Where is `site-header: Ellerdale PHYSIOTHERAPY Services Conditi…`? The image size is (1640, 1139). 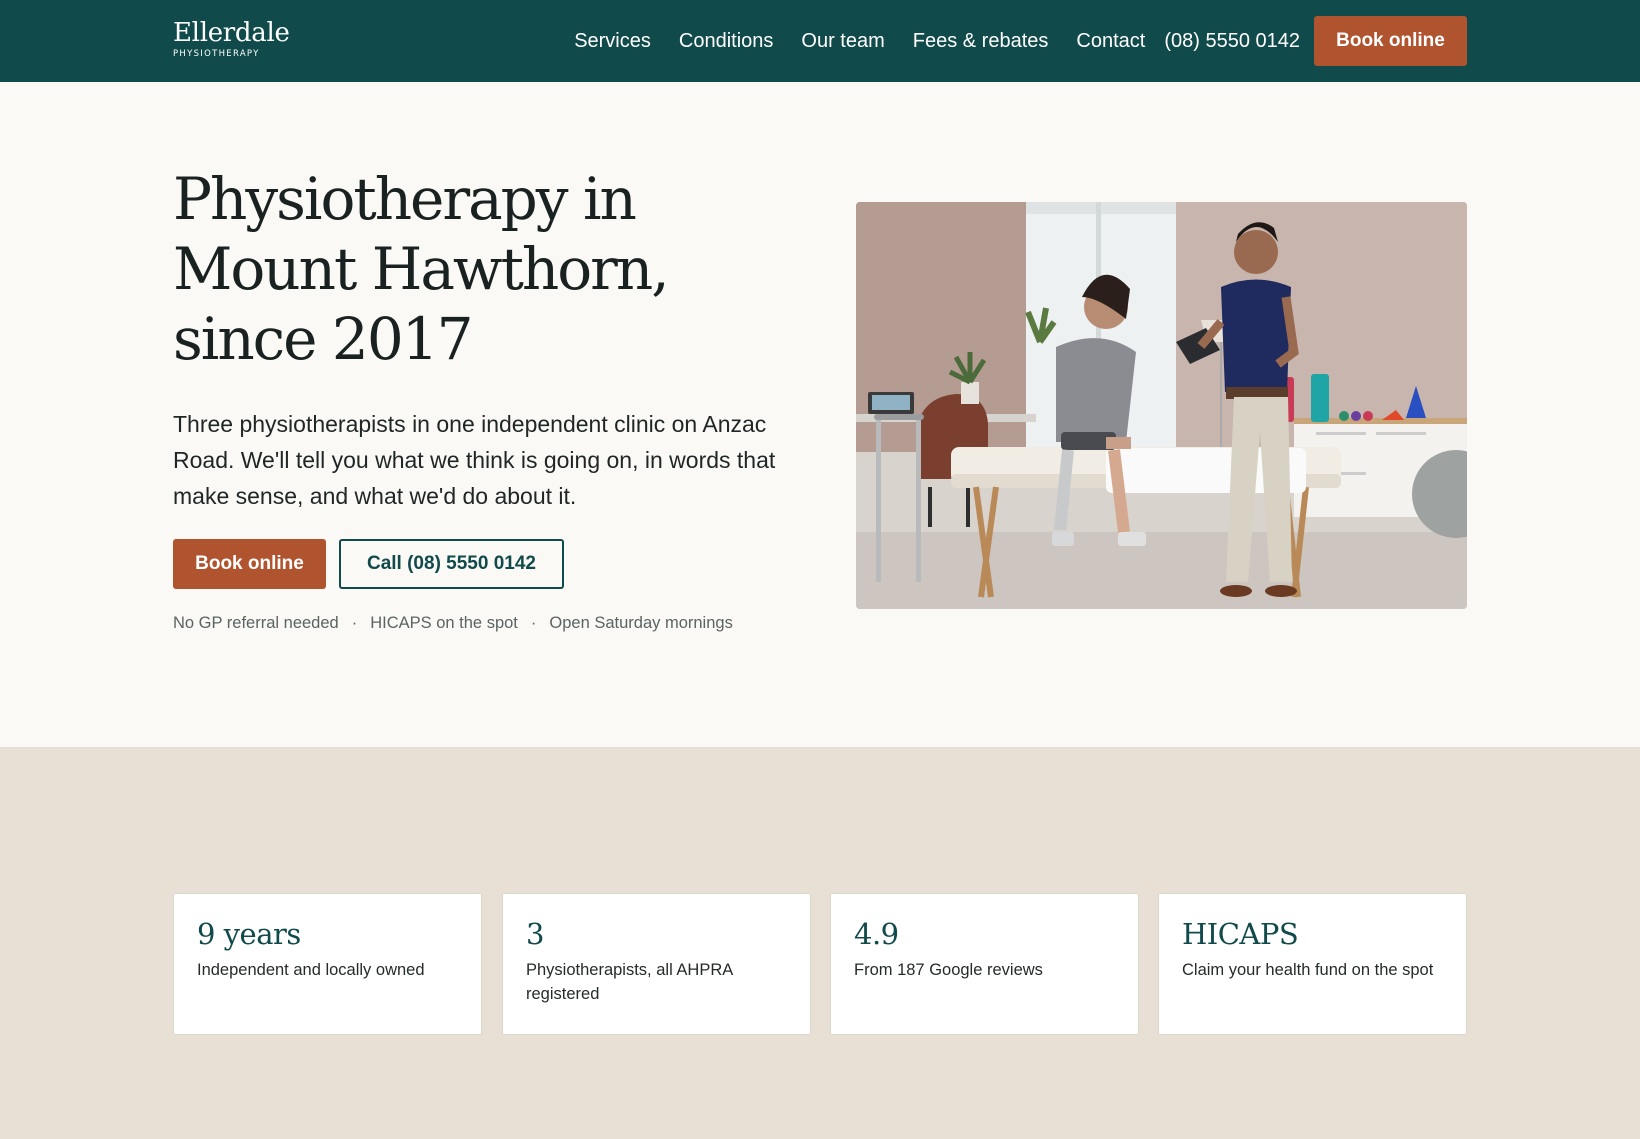 site-header: Ellerdale PHYSIOTHERAPY Services Conditi… is located at coordinates (820, 41).